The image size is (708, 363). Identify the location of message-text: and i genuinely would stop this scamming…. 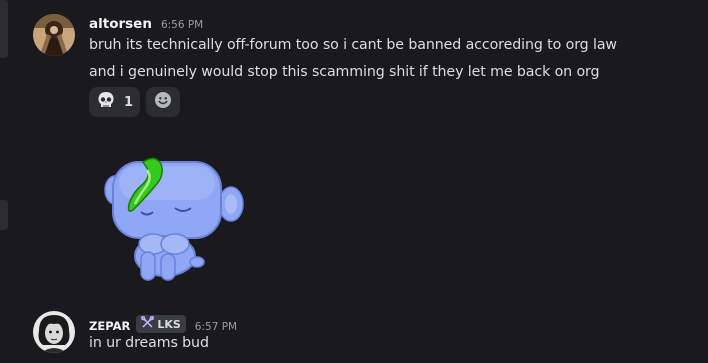
(344, 72).